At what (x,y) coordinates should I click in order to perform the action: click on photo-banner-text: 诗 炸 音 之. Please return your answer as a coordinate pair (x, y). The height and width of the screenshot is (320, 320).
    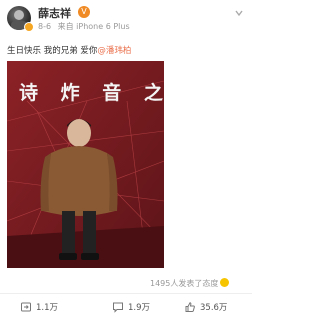
    Looking at the image, I should click on (91, 92).